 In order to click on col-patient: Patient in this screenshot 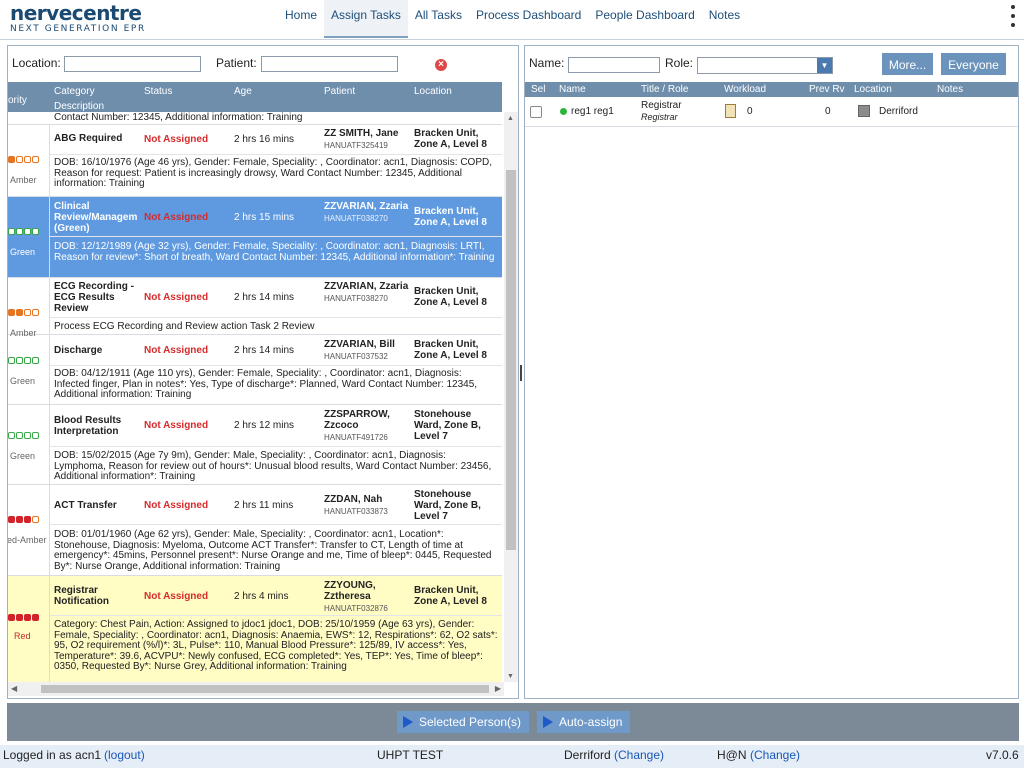, I will do `click(339, 91)`.